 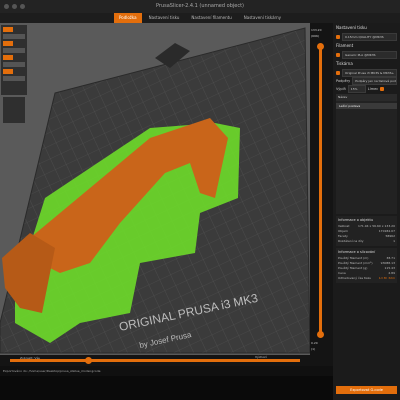 I want to click on move-slider-handle, so click(x=88, y=360).